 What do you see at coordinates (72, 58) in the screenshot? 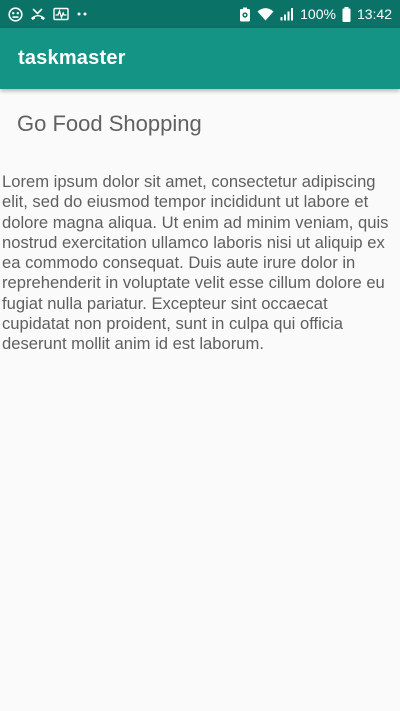
I see `app-title: taskmaster` at bounding box center [72, 58].